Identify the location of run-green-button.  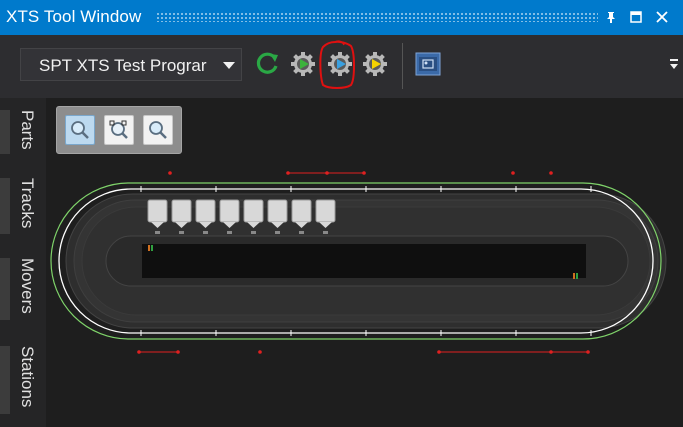
(303, 64).